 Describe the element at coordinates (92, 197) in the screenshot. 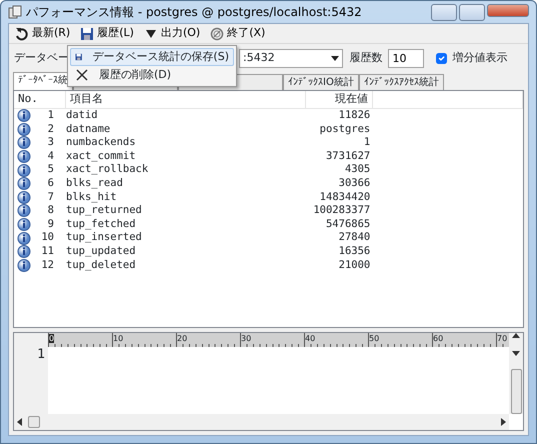

I see `table-cell-text: blks_hit` at that location.